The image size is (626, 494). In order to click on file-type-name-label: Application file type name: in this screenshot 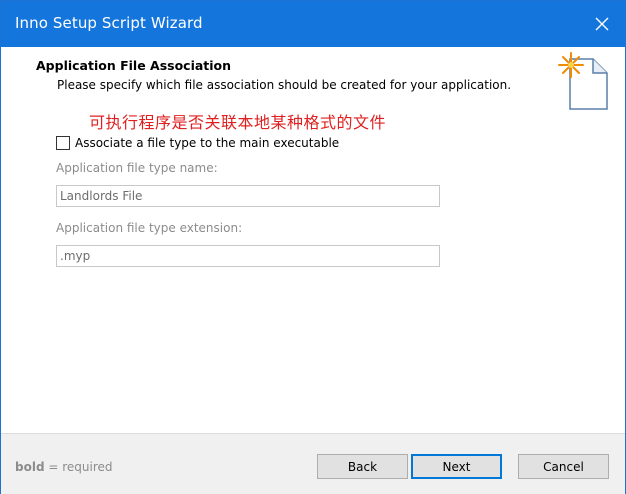, I will do `click(137, 168)`.